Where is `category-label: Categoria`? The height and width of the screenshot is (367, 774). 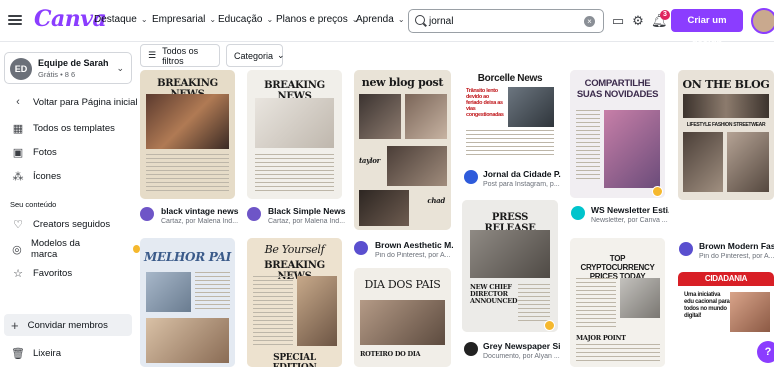
category-label: Categoria is located at coordinates (254, 55).